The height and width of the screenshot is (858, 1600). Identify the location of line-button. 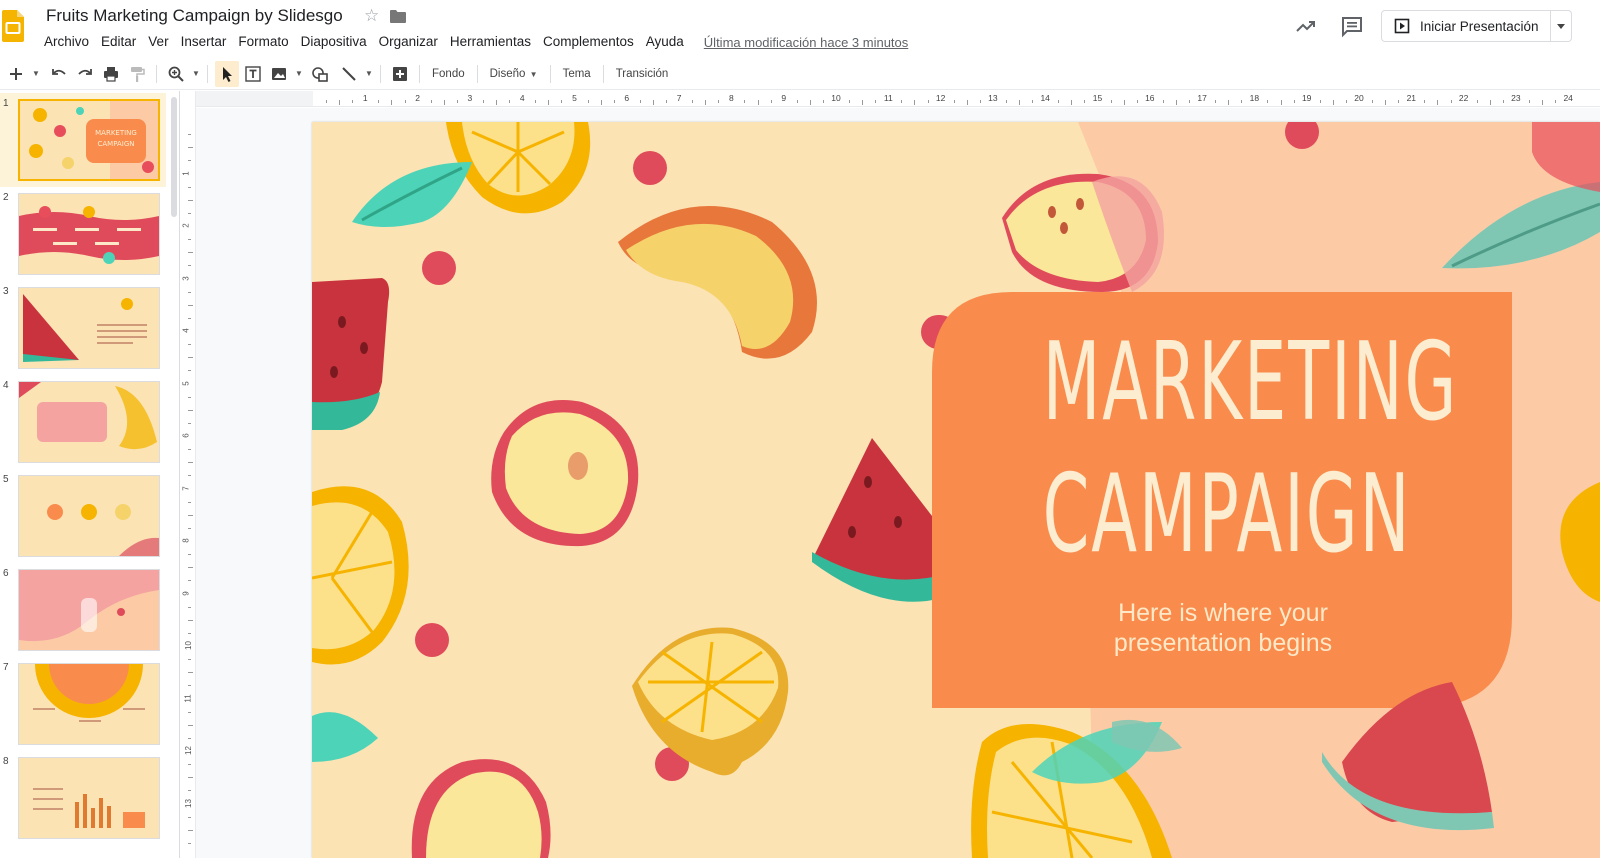
(349, 74).